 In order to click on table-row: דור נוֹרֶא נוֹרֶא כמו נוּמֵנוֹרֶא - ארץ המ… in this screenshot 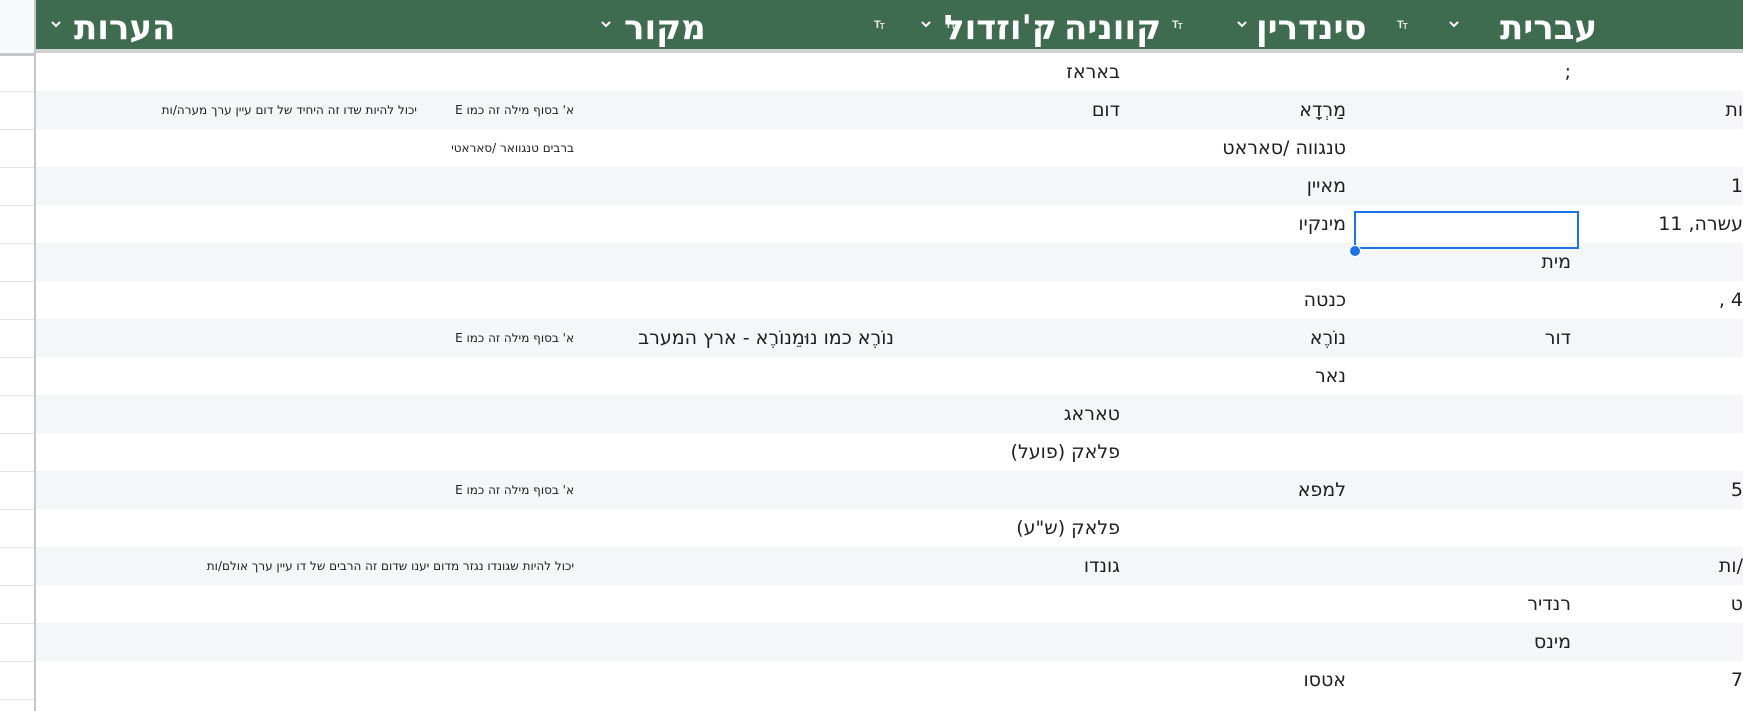, I will do `click(889, 338)`.